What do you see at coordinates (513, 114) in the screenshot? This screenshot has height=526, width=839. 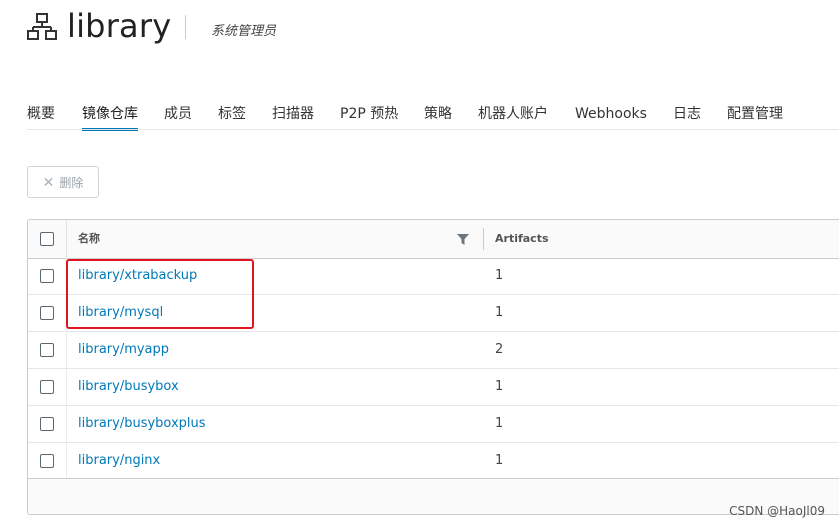 I see `tab-robot-accounts: 机器人账户` at bounding box center [513, 114].